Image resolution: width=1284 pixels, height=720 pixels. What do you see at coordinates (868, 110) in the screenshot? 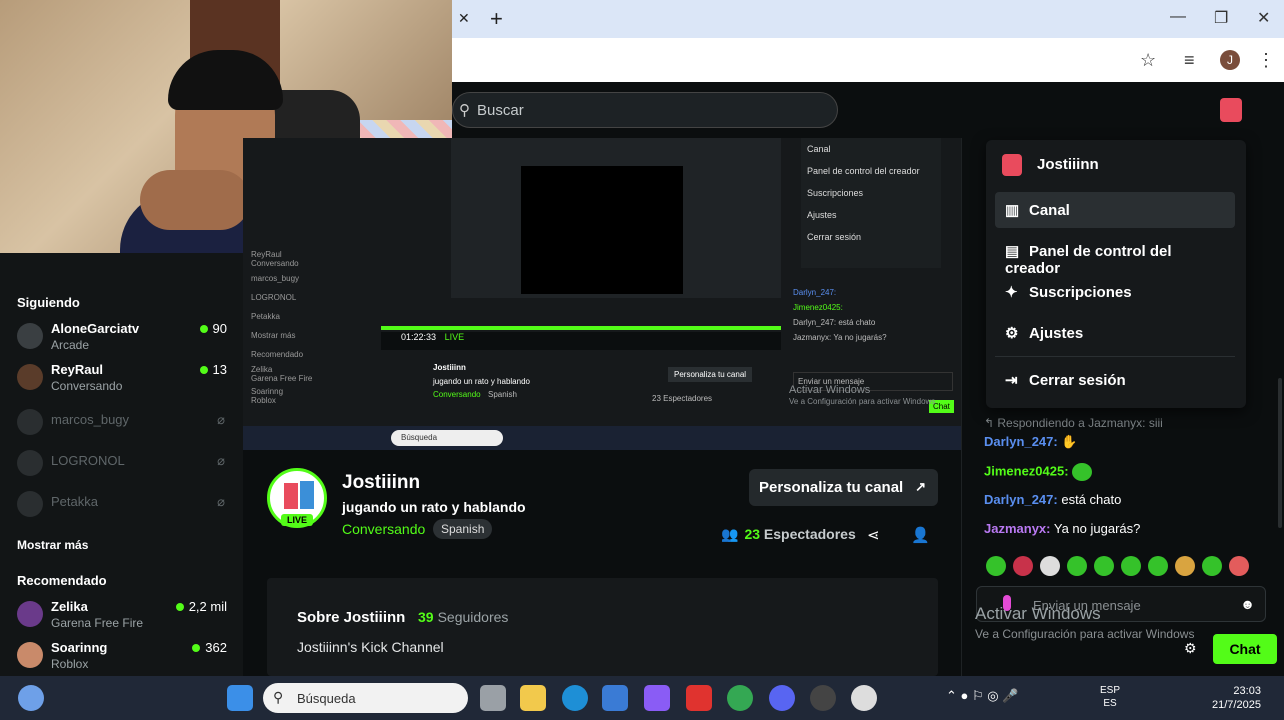
I see `site-header: ⚲ Buscar` at bounding box center [868, 110].